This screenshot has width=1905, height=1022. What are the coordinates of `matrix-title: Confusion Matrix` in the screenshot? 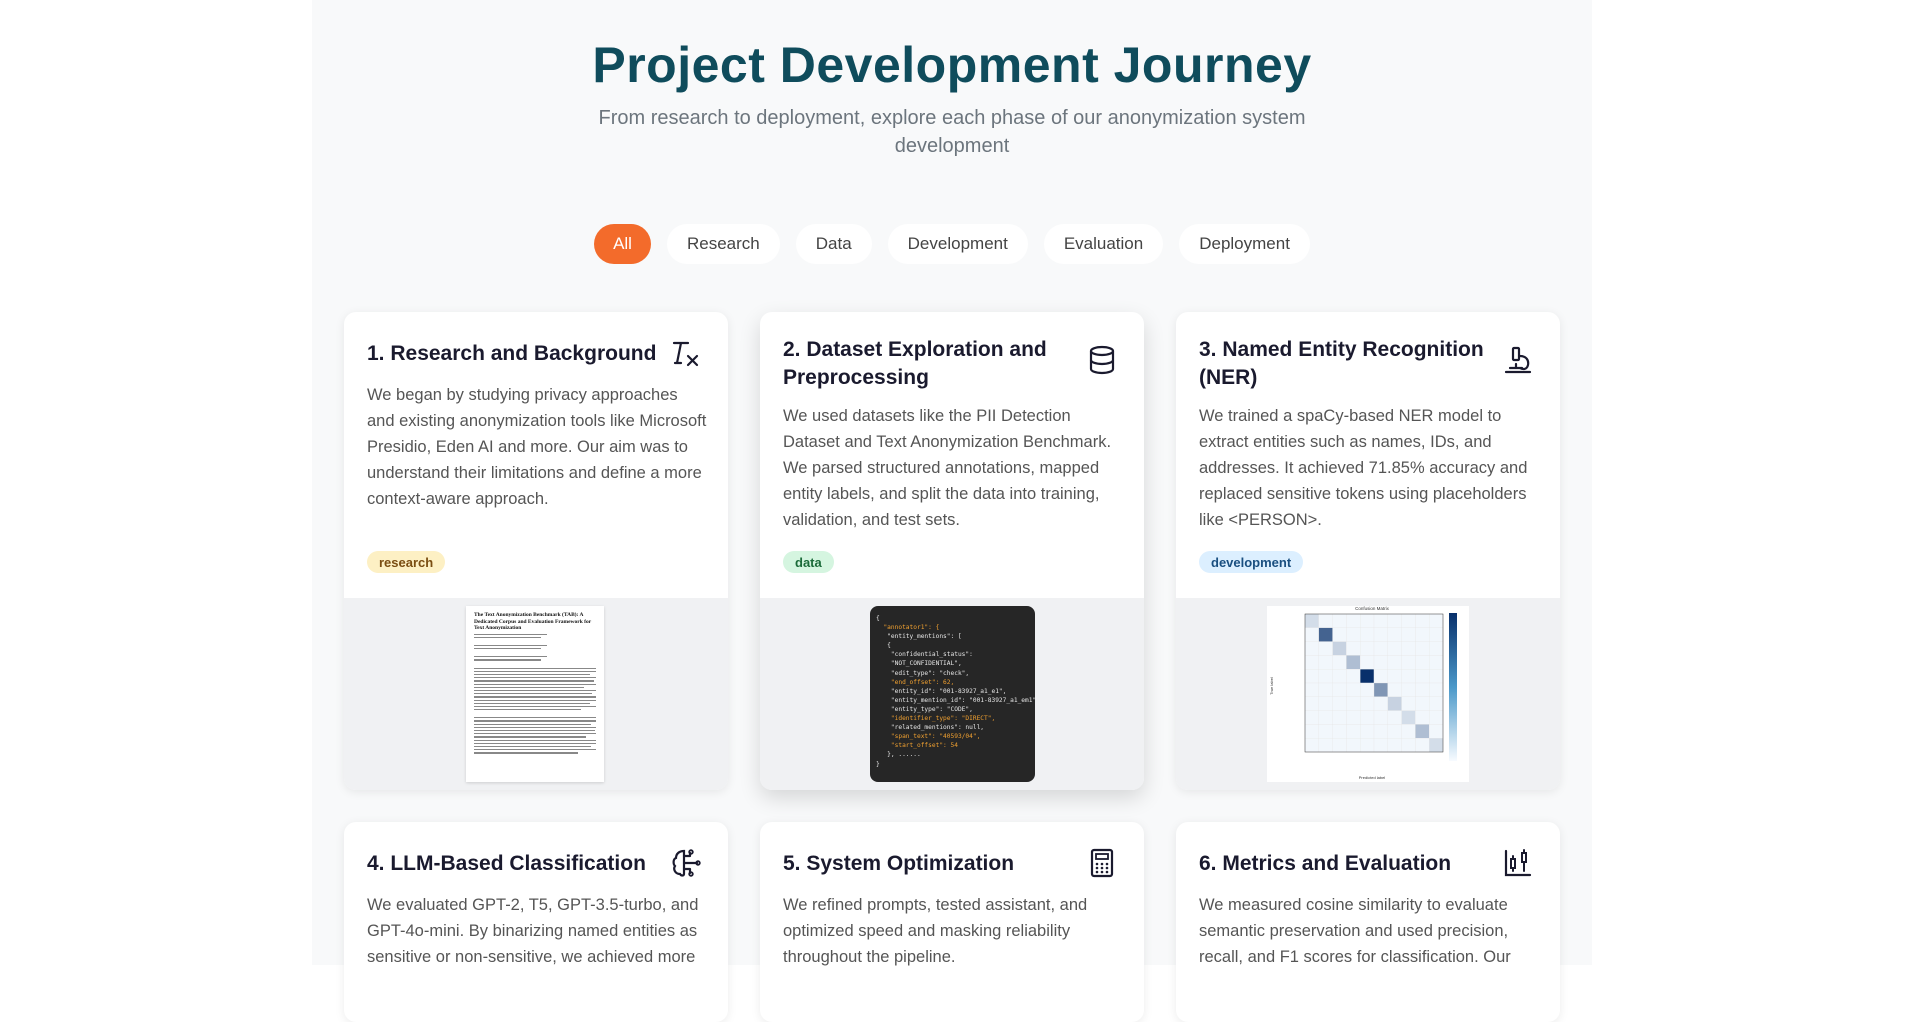 It's located at (1372, 608).